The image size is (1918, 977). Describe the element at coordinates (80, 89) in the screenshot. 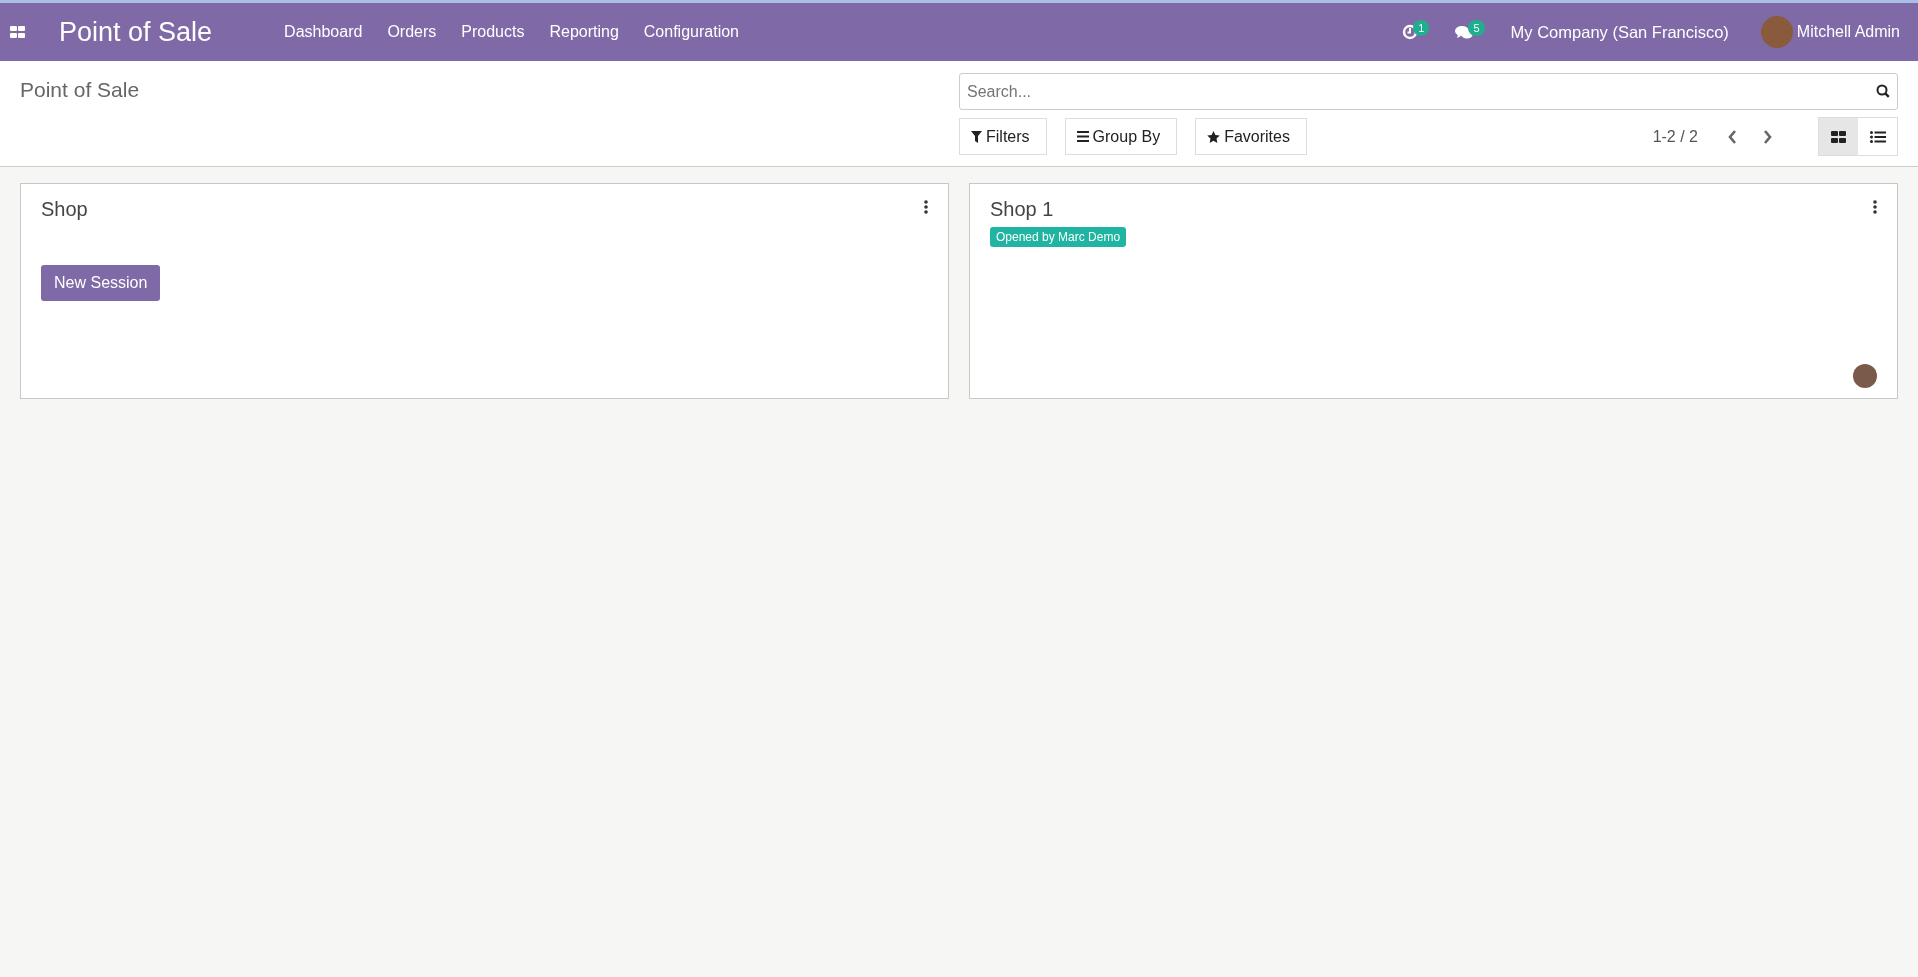

I see `breadcrumb: Point of Sale` at that location.